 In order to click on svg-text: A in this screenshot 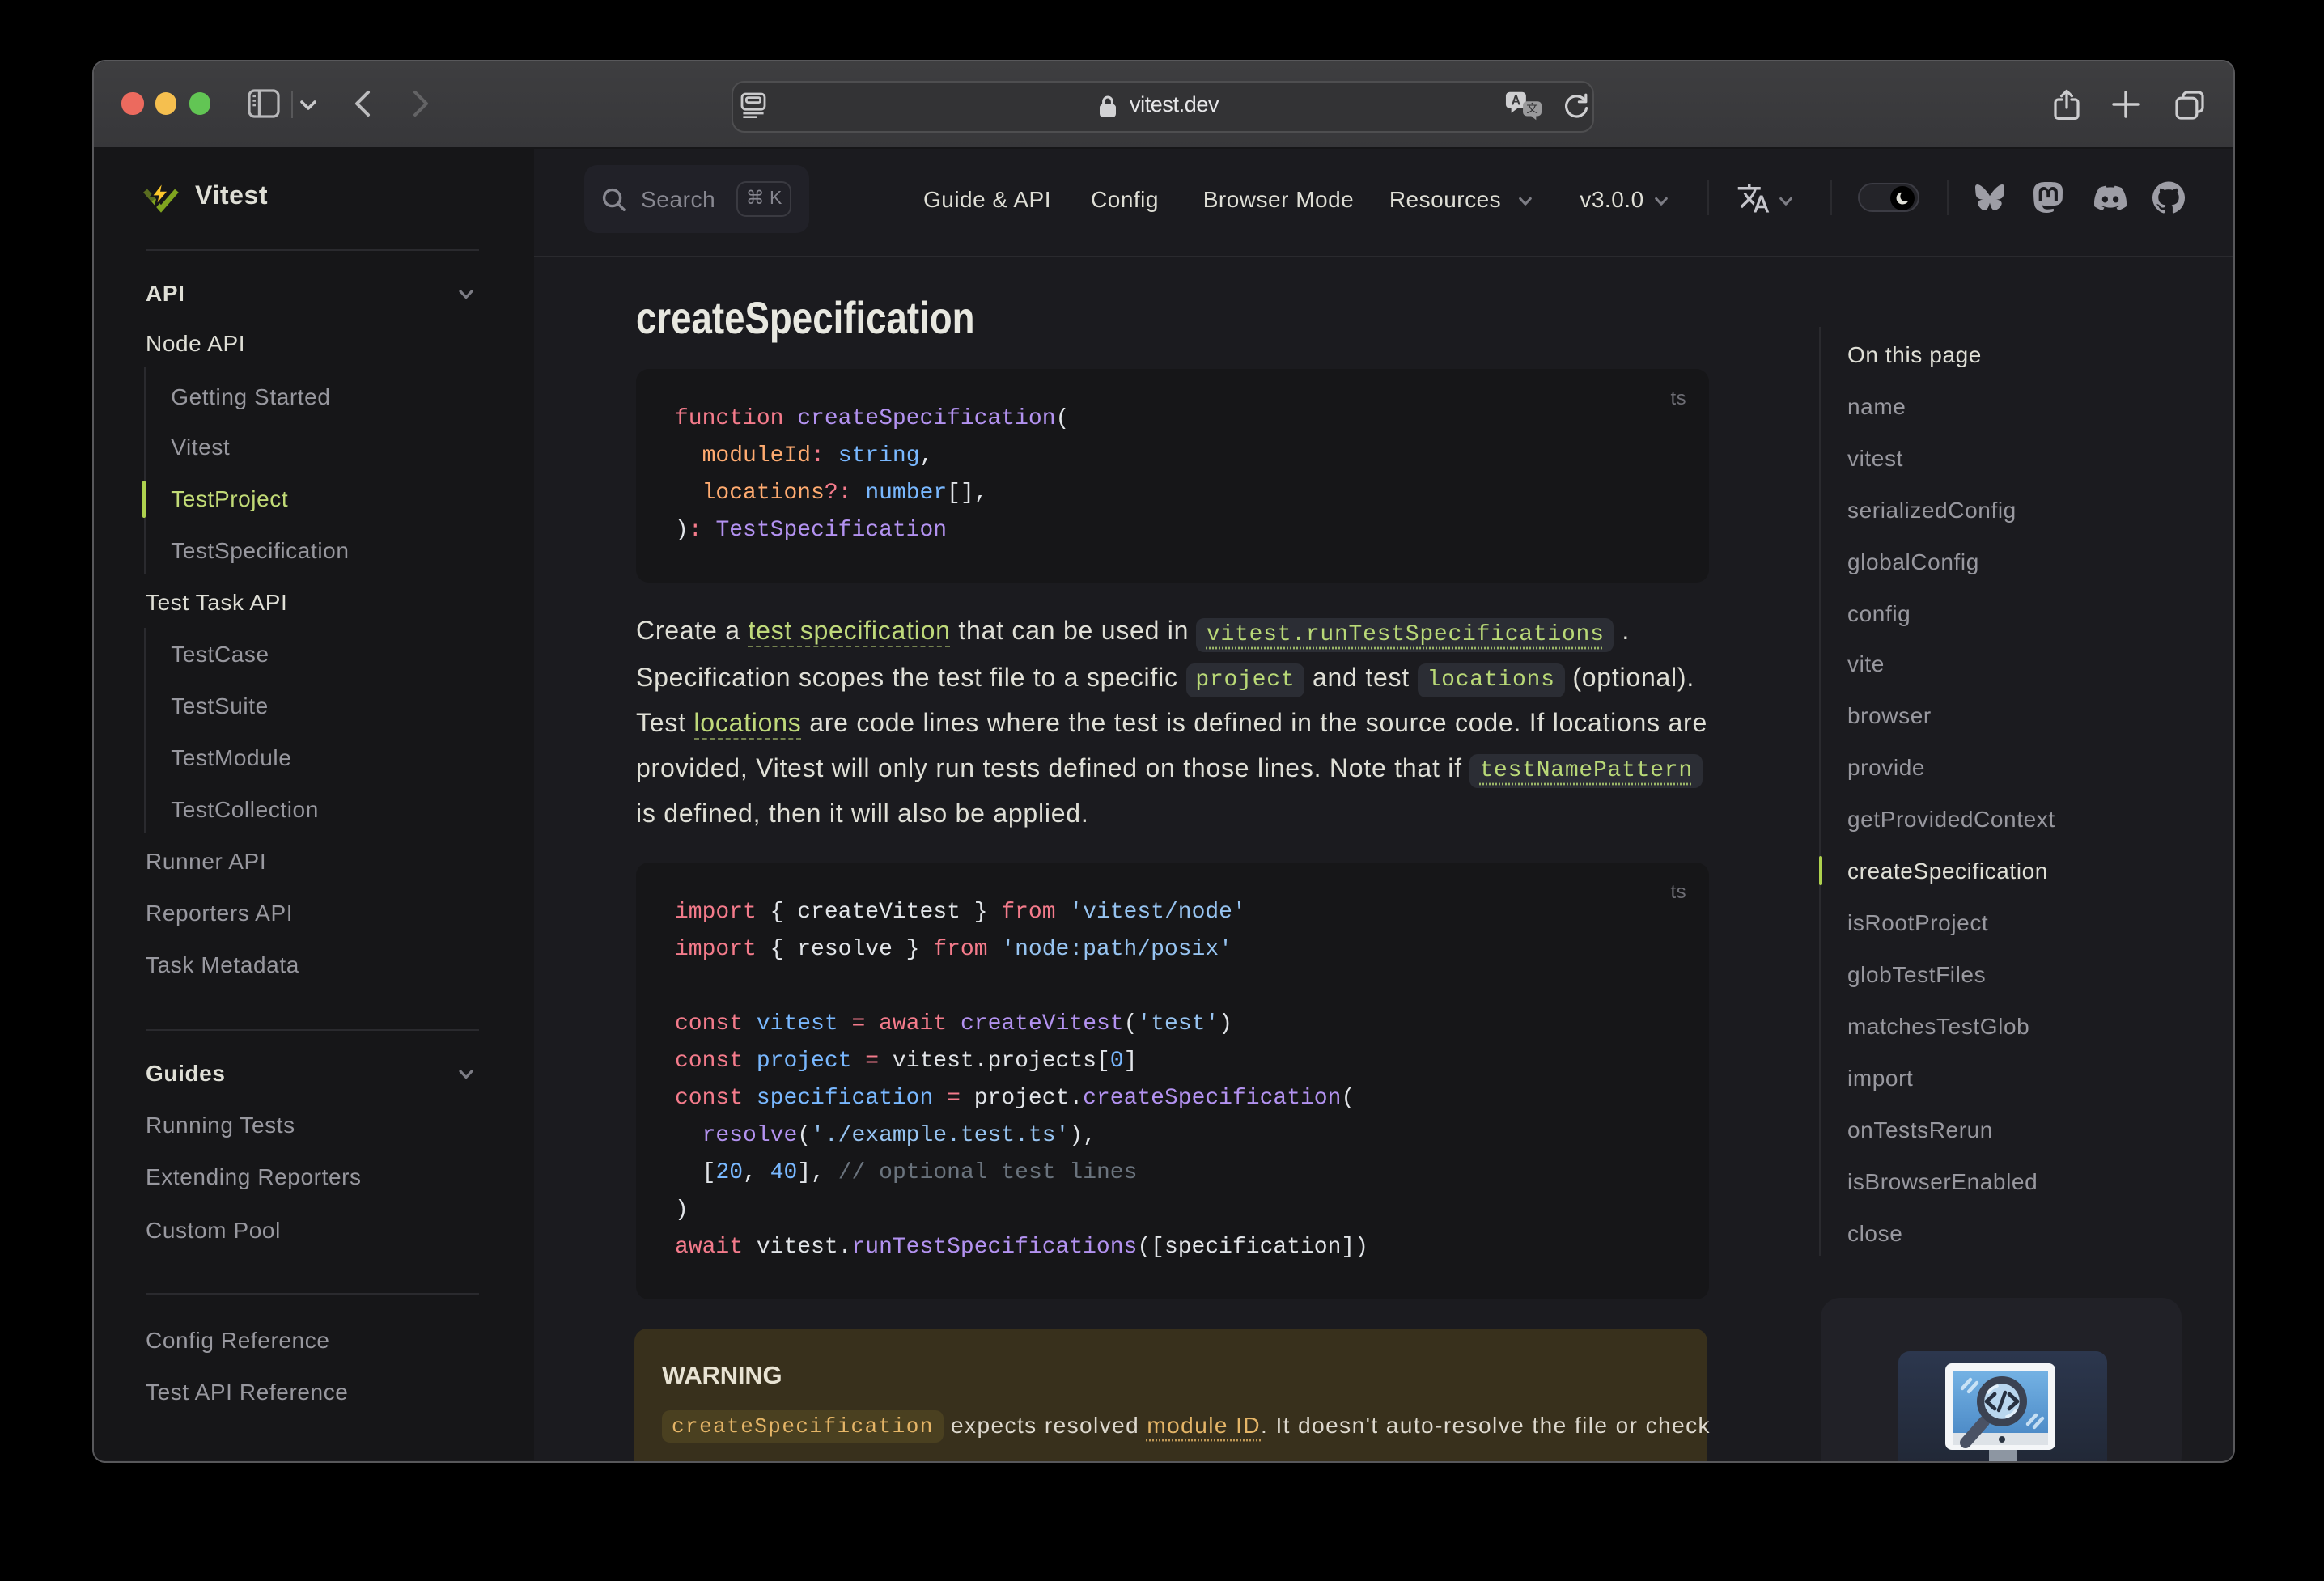, I will do `click(1517, 100)`.